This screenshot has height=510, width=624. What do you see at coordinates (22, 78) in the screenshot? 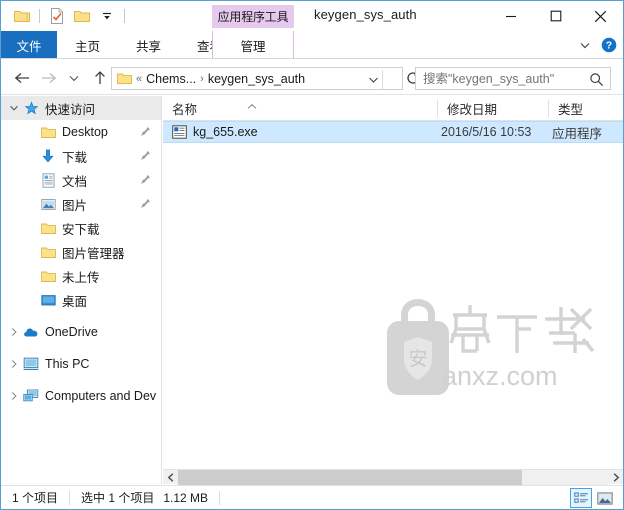
I see `arrow-left-icon` at bounding box center [22, 78].